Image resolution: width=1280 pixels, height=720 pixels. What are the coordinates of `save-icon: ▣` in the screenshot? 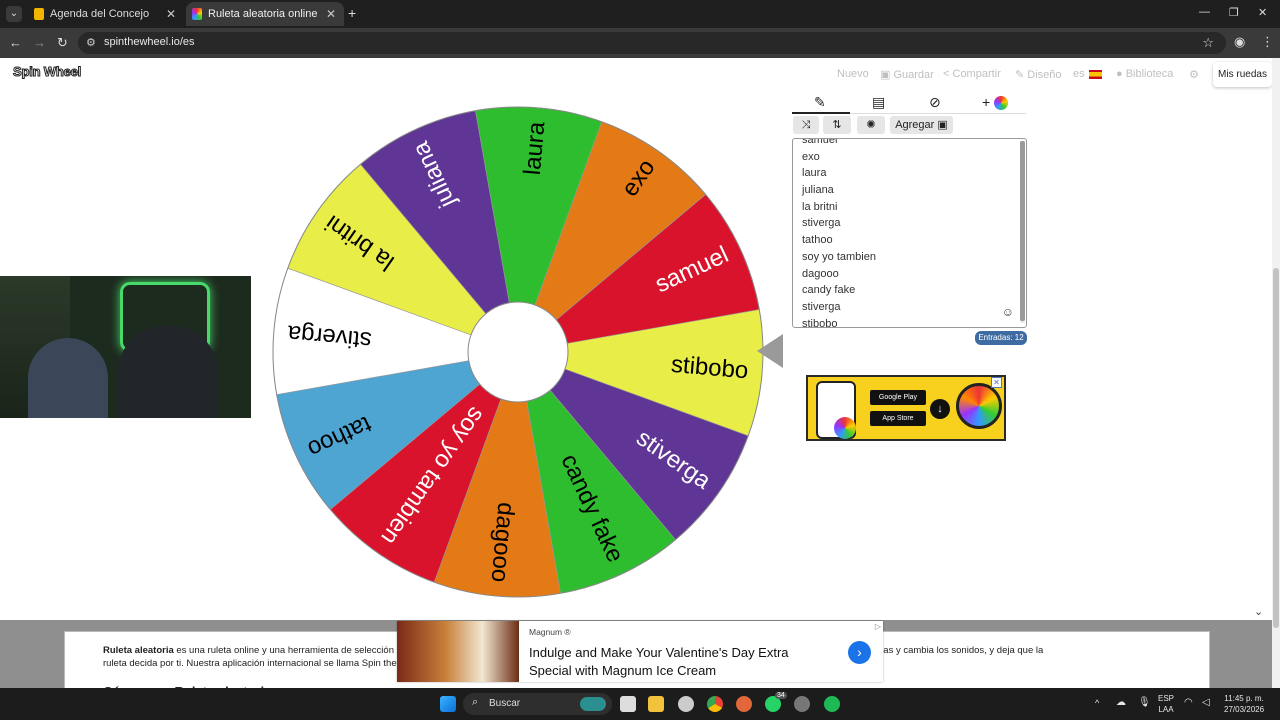 It's located at (885, 75).